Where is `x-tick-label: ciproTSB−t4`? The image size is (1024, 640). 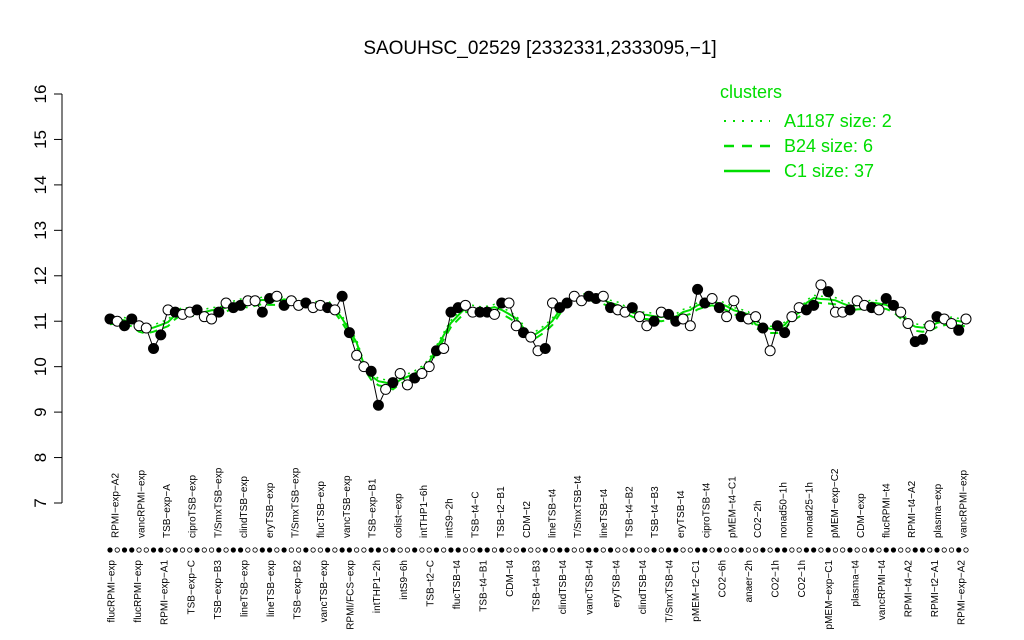
x-tick-label: ciproTSB−t4 is located at coordinates (707, 510).